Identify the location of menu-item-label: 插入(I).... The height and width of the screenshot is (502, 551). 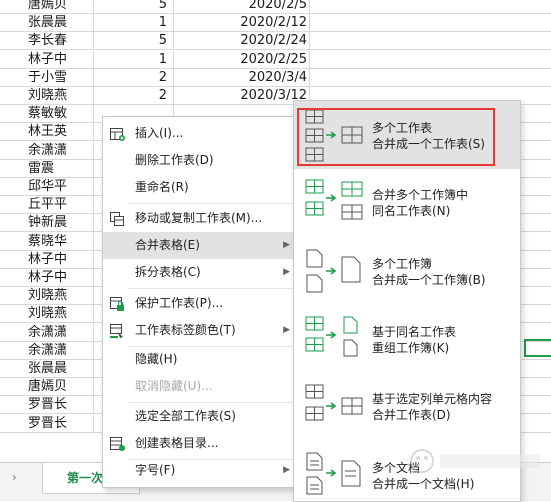
(159, 133).